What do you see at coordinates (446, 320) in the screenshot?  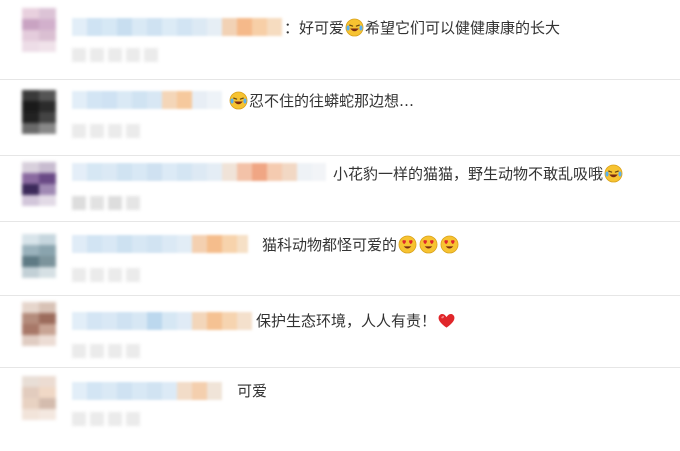 I see `red-heart-emoji-icon` at bounding box center [446, 320].